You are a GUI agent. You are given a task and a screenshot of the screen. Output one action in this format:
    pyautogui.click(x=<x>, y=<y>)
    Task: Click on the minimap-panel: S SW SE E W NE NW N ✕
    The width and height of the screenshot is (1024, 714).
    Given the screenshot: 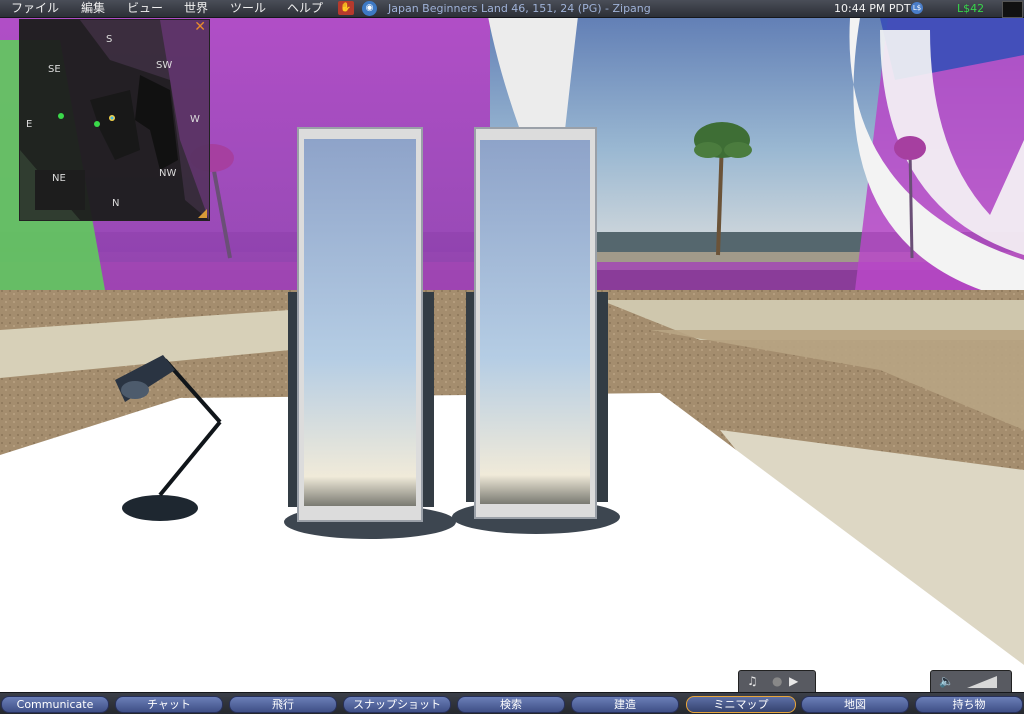 What is the action you would take?
    pyautogui.click(x=114, y=120)
    